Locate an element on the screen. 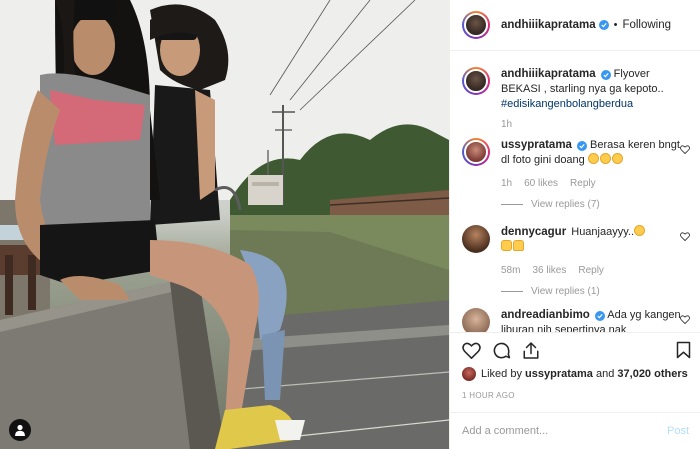 The image size is (700, 449). person-icon is located at coordinates (20, 430).